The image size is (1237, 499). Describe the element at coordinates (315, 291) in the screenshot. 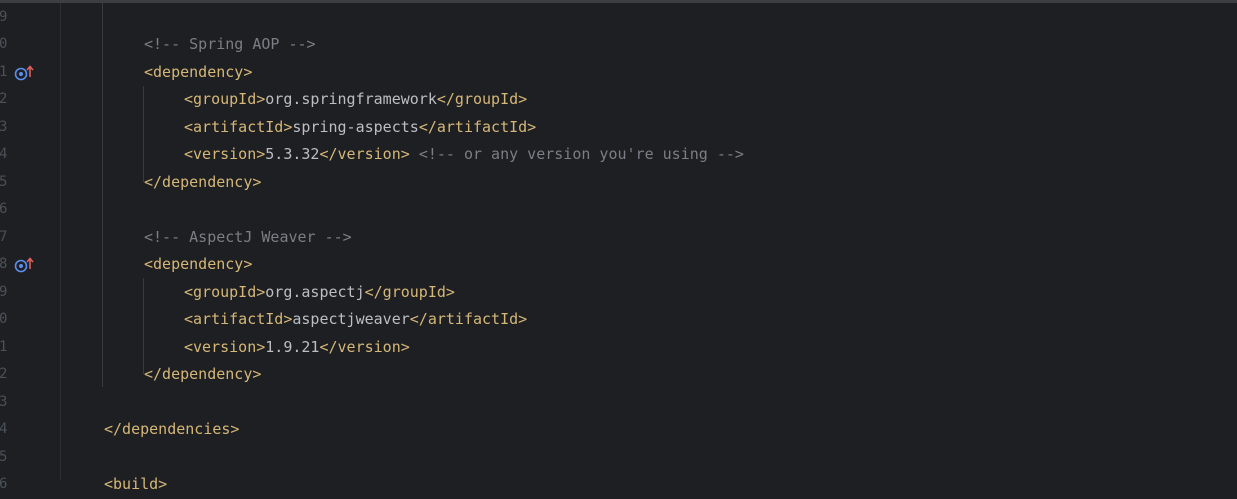

I see `xml-text: org.aspectj` at that location.